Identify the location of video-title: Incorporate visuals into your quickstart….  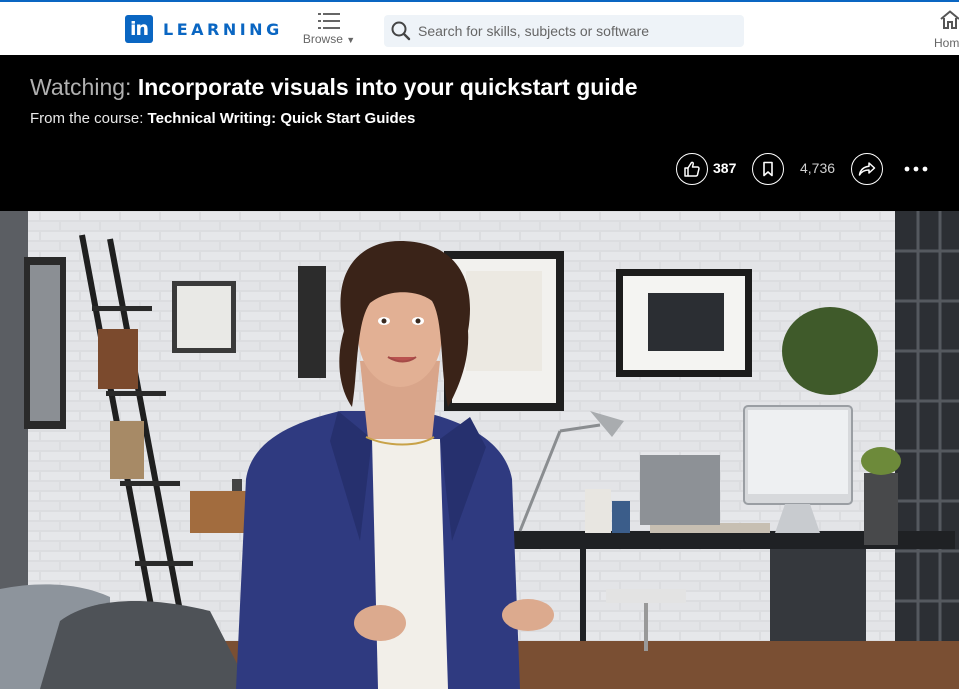
(387, 87).